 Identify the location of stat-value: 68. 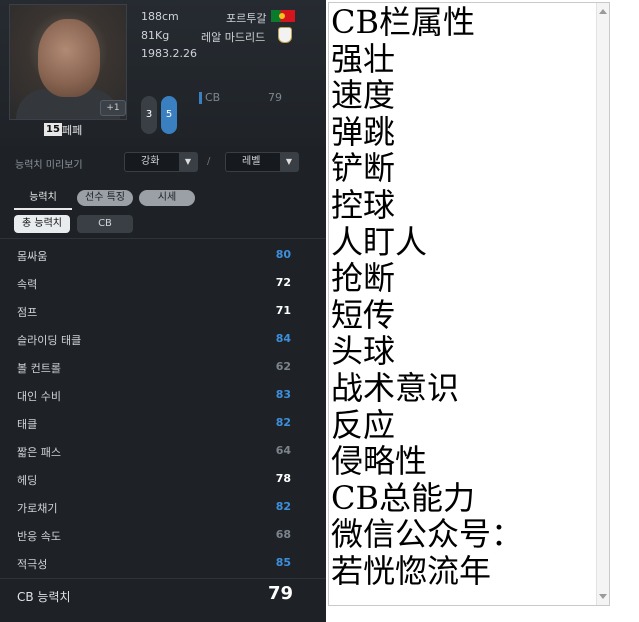
(283, 534).